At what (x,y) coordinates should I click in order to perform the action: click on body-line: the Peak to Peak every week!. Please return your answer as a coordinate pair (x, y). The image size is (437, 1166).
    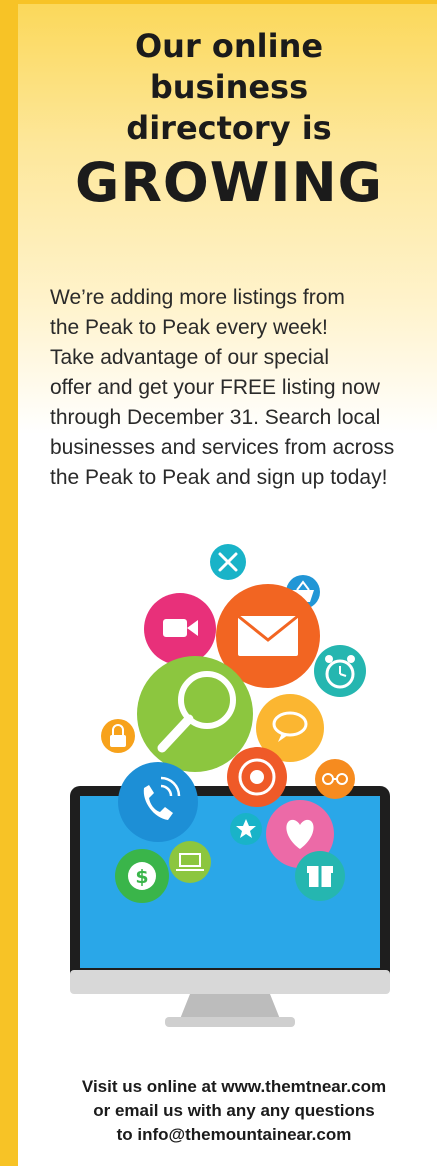
    Looking at the image, I should click on (189, 327).